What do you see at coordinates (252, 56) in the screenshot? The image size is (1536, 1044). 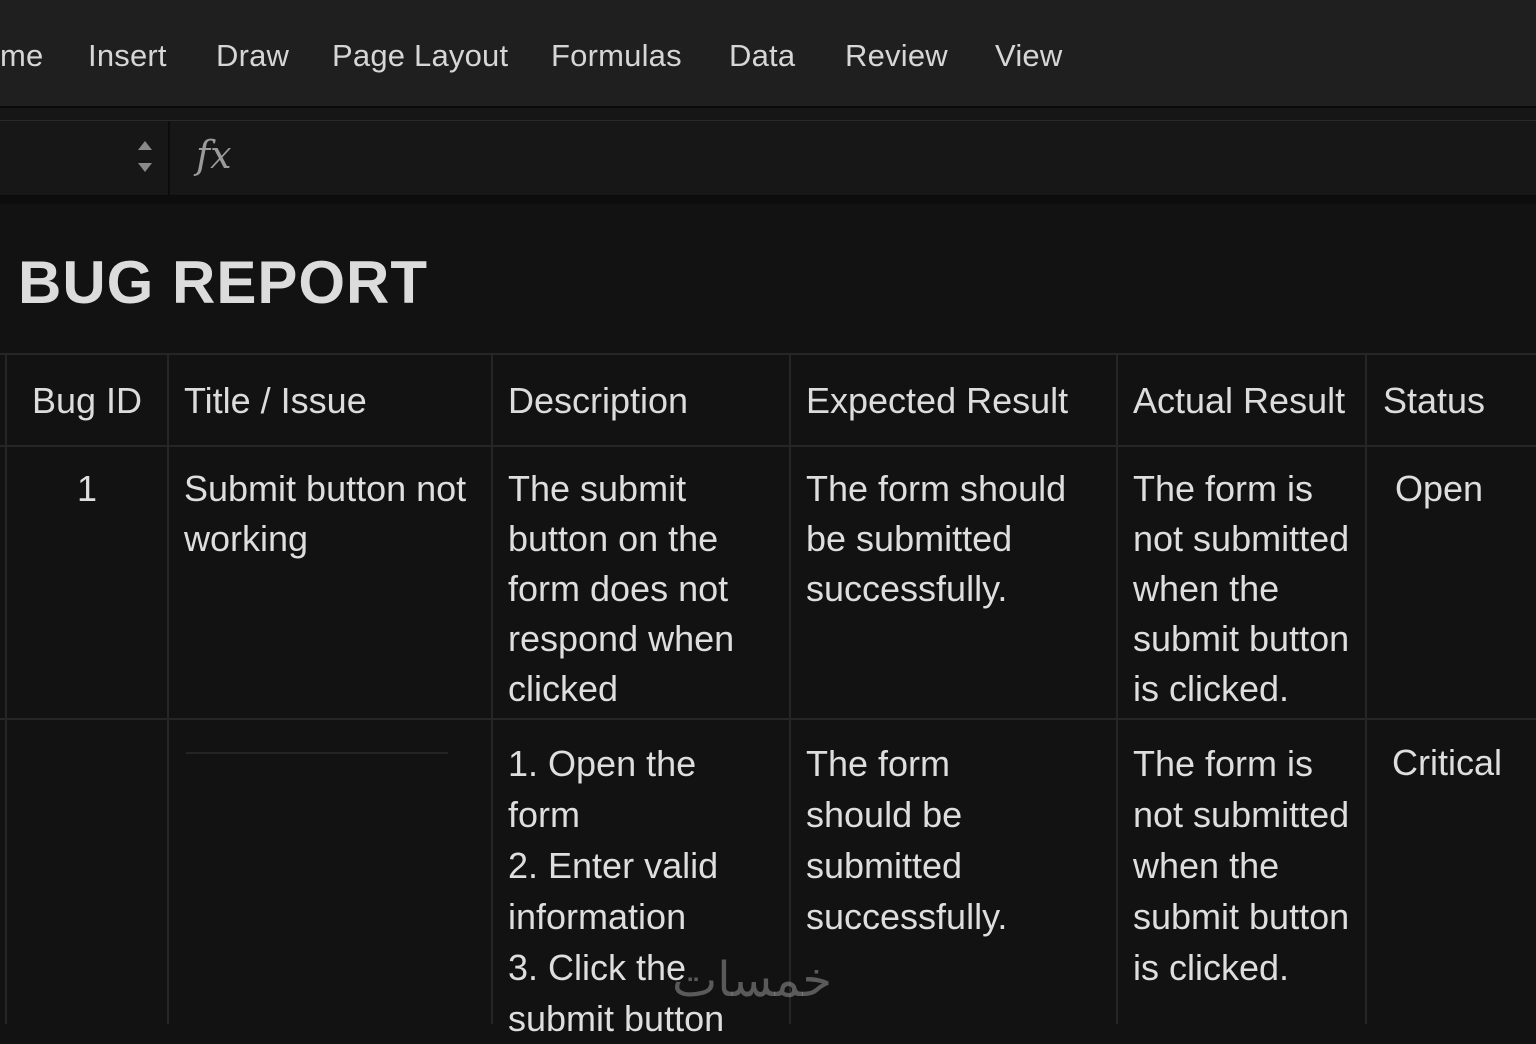 I see `menu-draw: Draw` at bounding box center [252, 56].